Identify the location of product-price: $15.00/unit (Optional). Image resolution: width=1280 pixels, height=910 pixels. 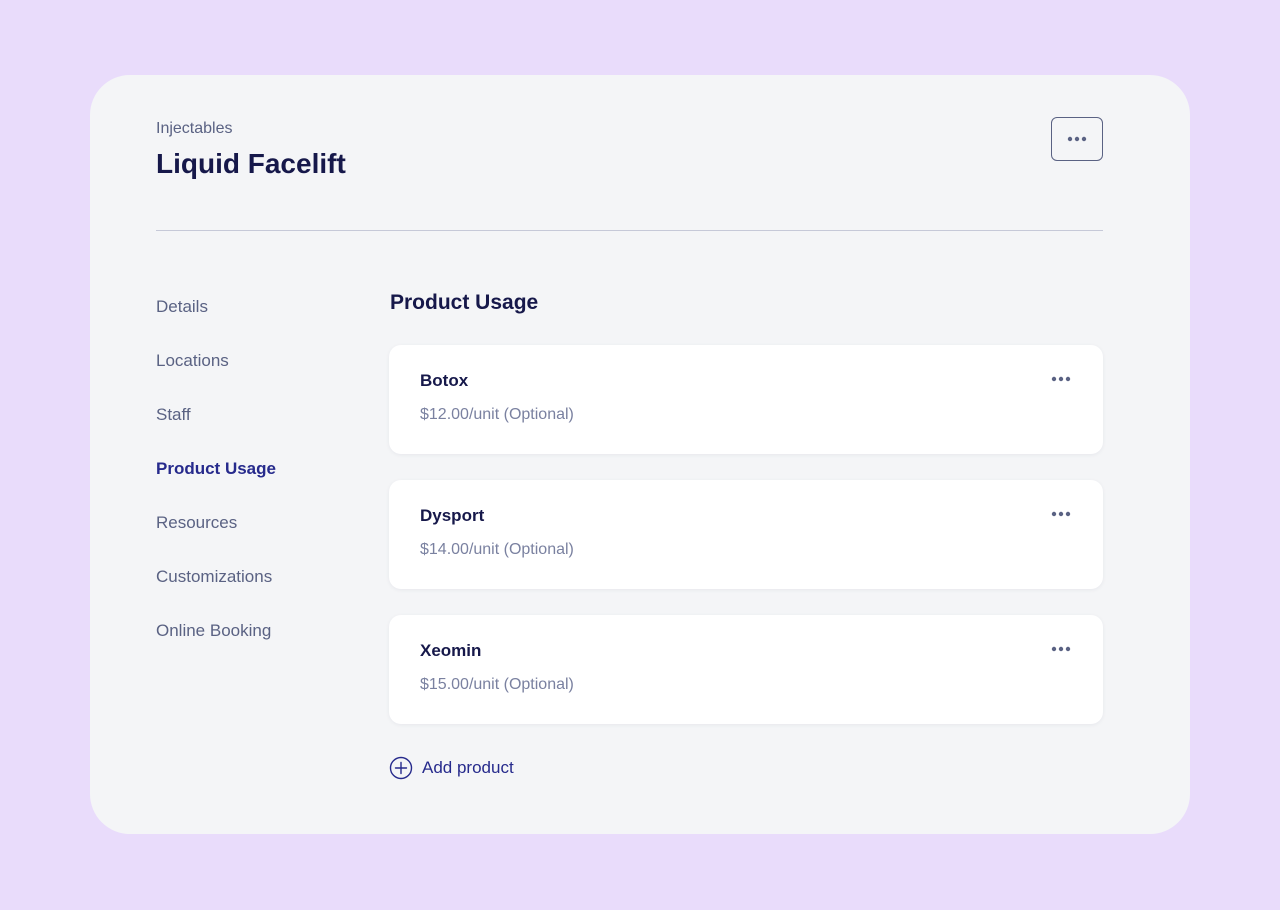
(497, 684).